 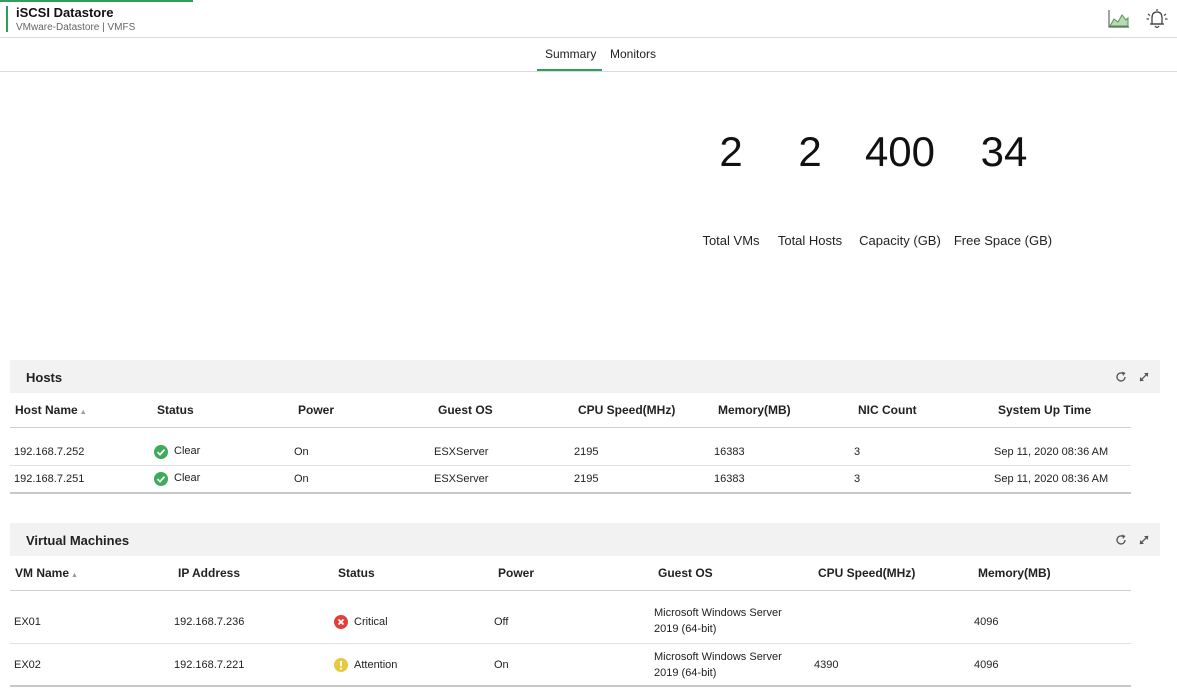 What do you see at coordinates (1004, 151) in the screenshot?
I see `stat-free-space-value: 34` at bounding box center [1004, 151].